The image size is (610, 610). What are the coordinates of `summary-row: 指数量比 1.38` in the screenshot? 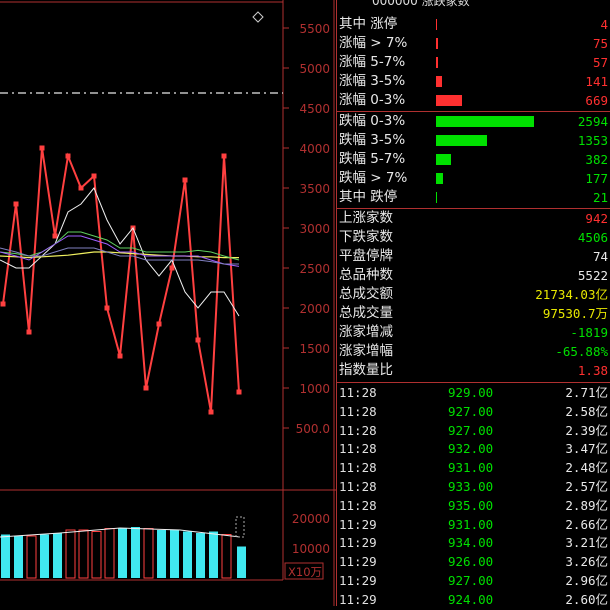 It's located at (473, 370).